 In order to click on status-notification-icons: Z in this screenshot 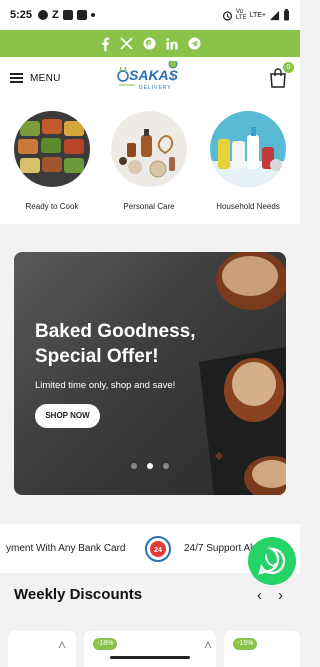, I will do `click(66, 15)`.